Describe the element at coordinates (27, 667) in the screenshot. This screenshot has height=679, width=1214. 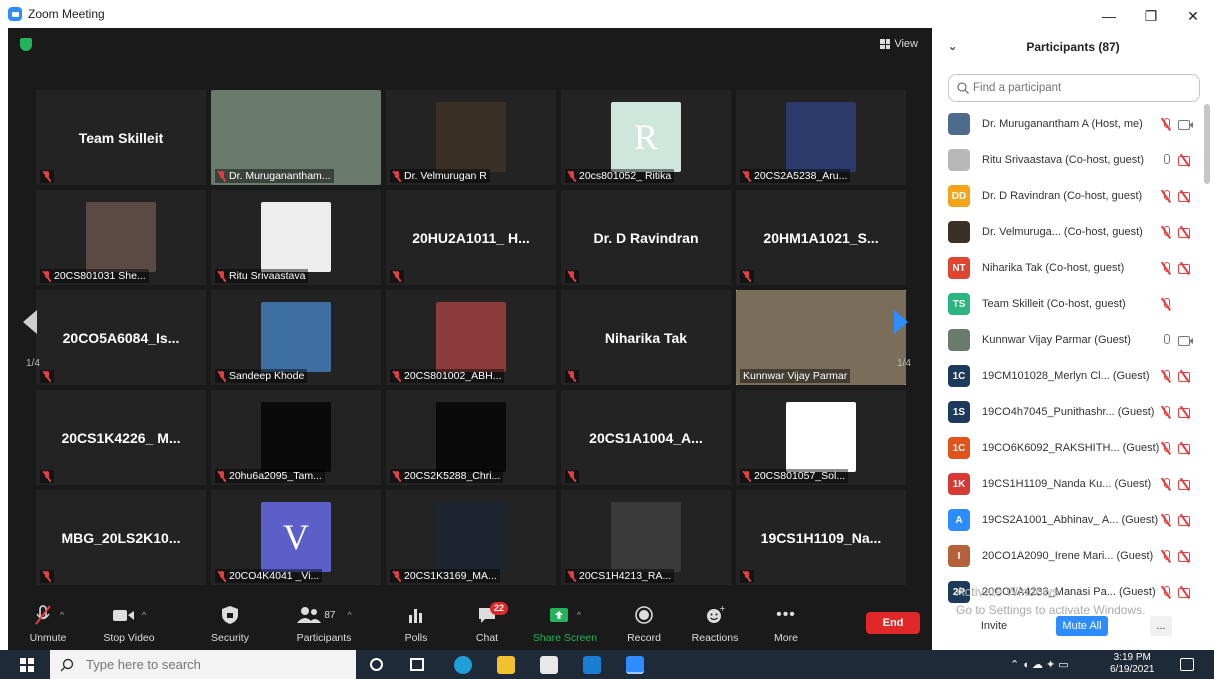
I see `start-button` at that location.